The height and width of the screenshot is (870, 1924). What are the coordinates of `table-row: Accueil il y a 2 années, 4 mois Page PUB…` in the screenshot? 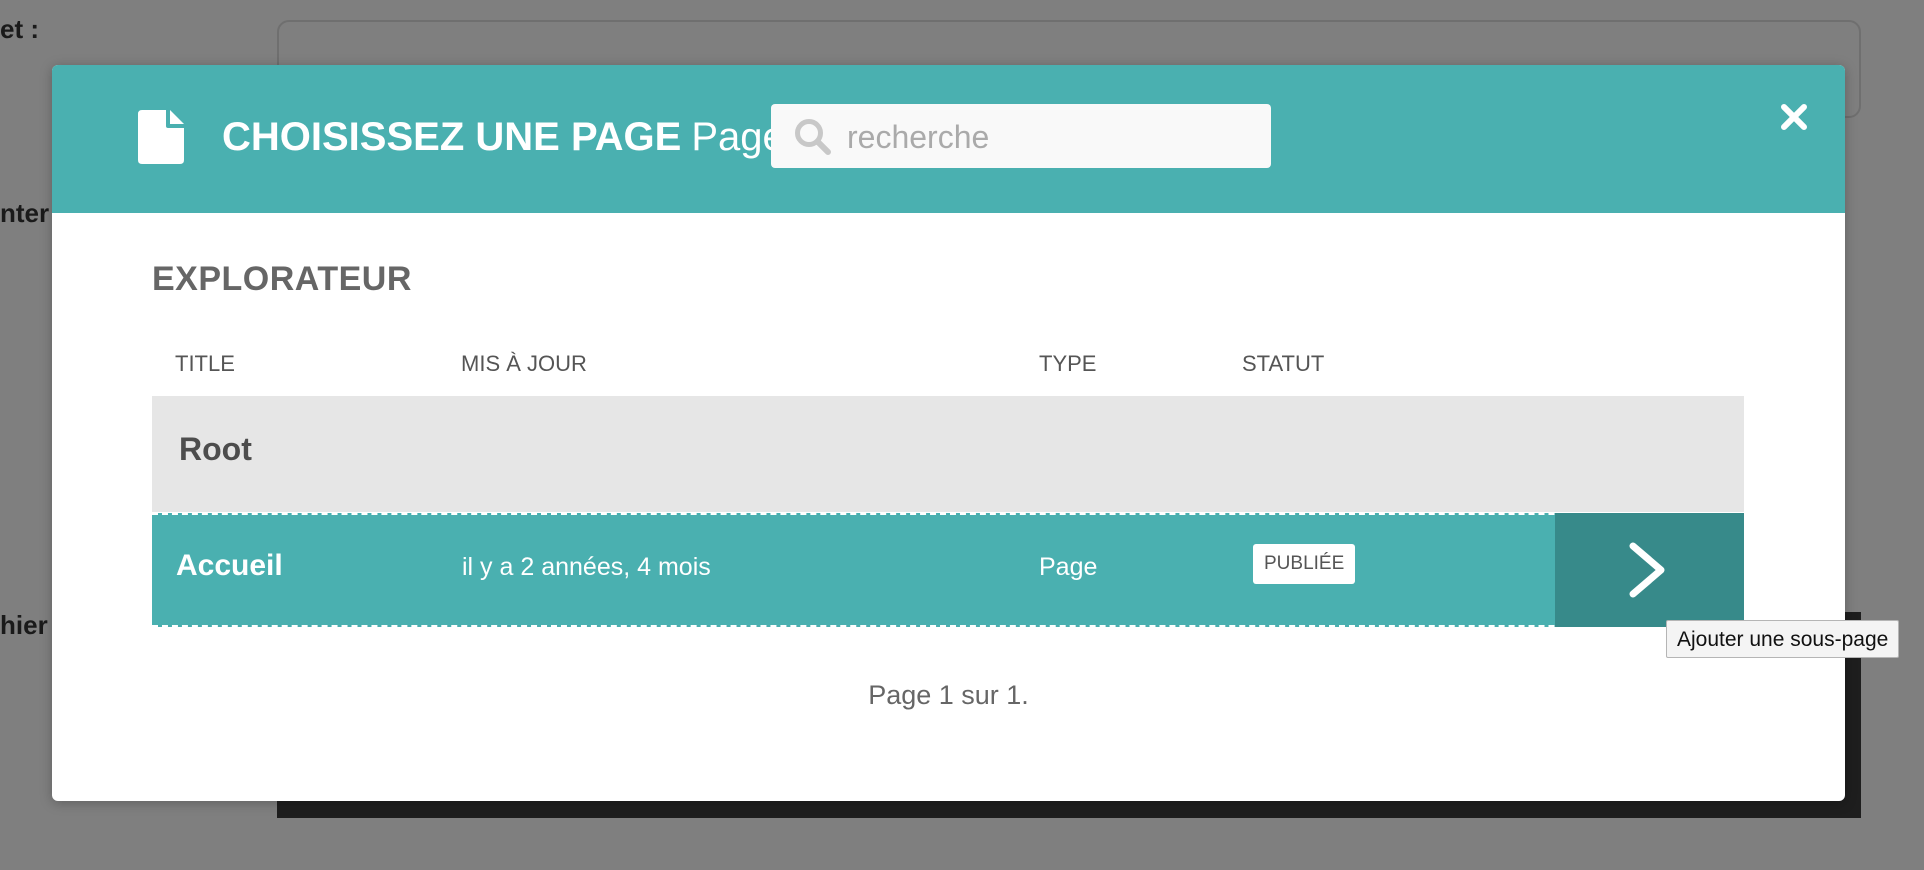 It's located at (948, 570).